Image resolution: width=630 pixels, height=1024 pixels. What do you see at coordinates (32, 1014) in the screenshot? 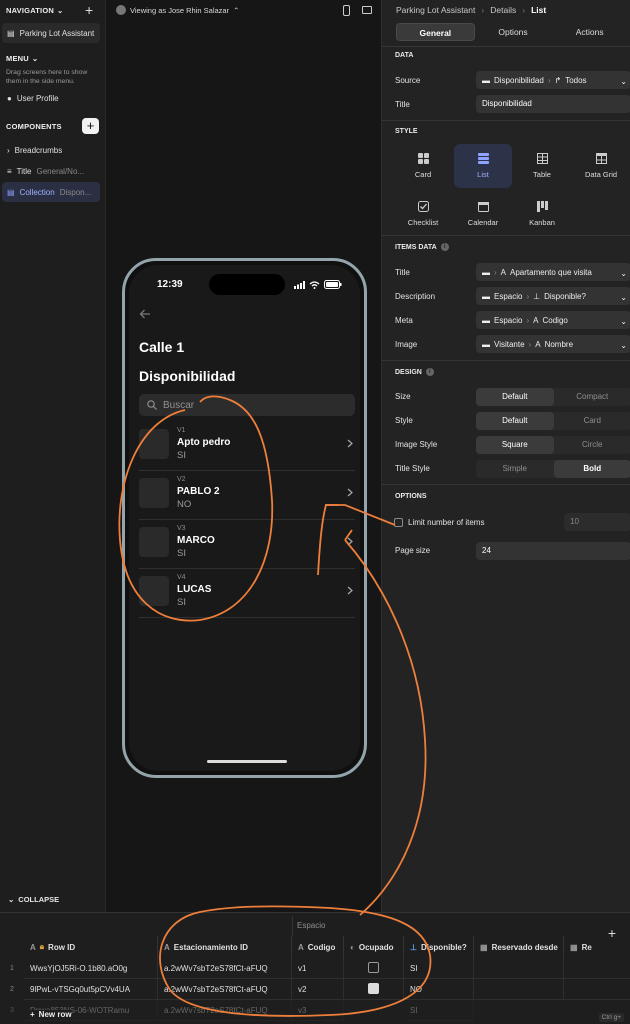
I see `plus-icon: +` at bounding box center [32, 1014].